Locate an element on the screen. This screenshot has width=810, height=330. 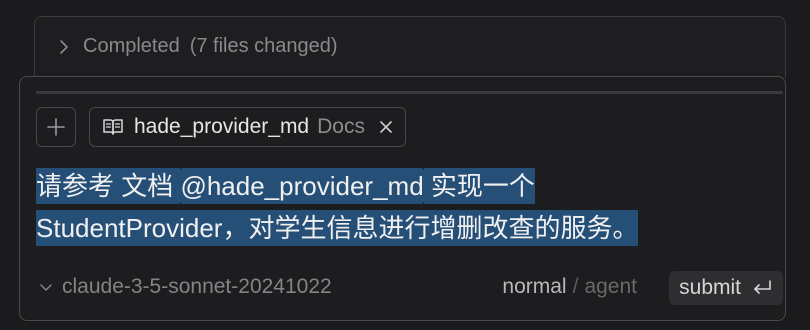
completed-row: Completed (7 files changed) is located at coordinates (196, 46).